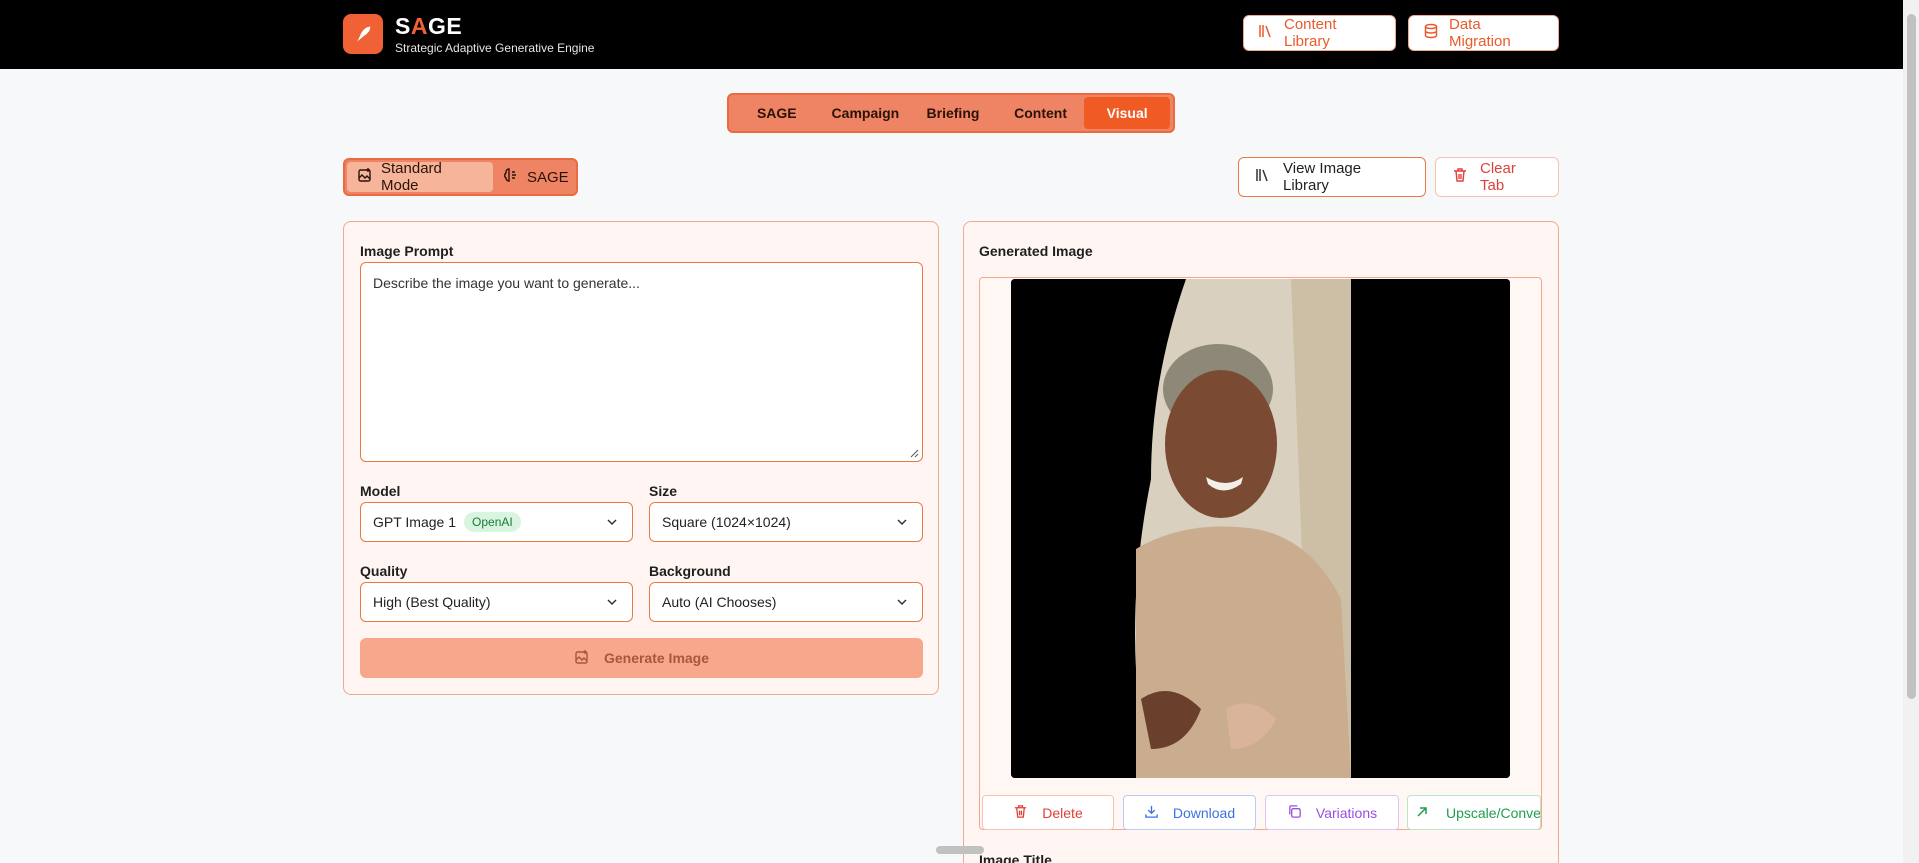 Image resolution: width=1919 pixels, height=863 pixels. What do you see at coordinates (1422, 813) in the screenshot?
I see `arrow-up-right-icon` at bounding box center [1422, 813].